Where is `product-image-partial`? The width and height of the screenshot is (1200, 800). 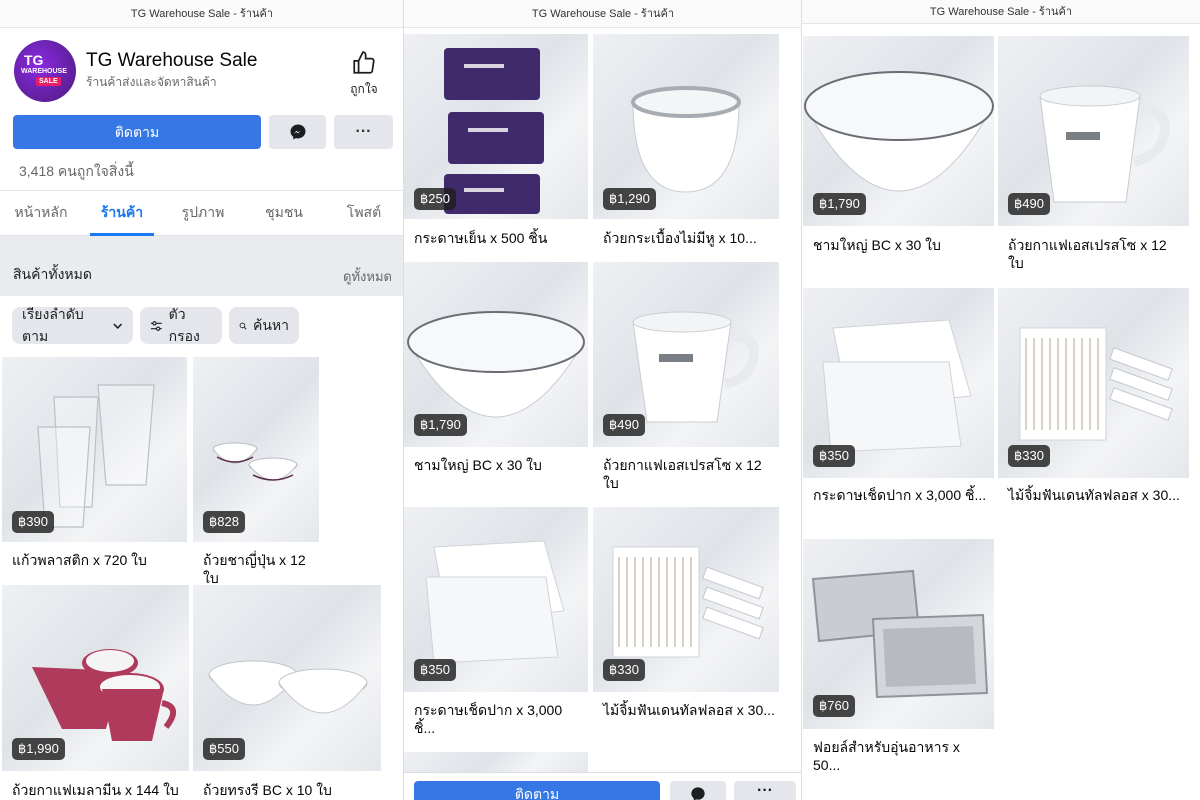
product-image-partial is located at coordinates (496, 762).